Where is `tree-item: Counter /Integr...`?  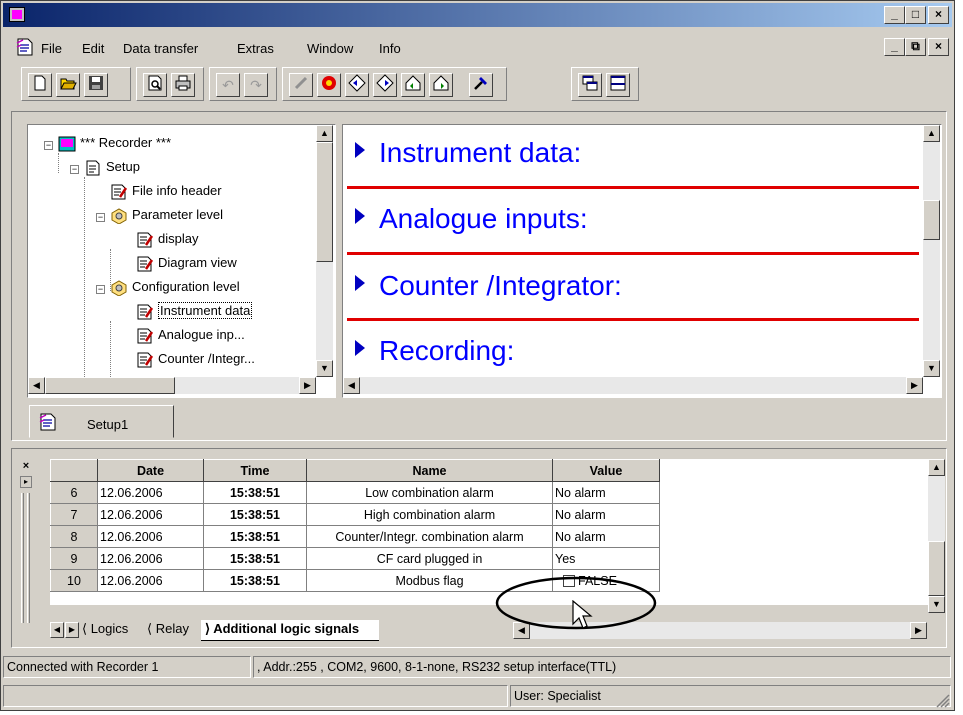
tree-item: Counter /Integr... is located at coordinates (195, 362).